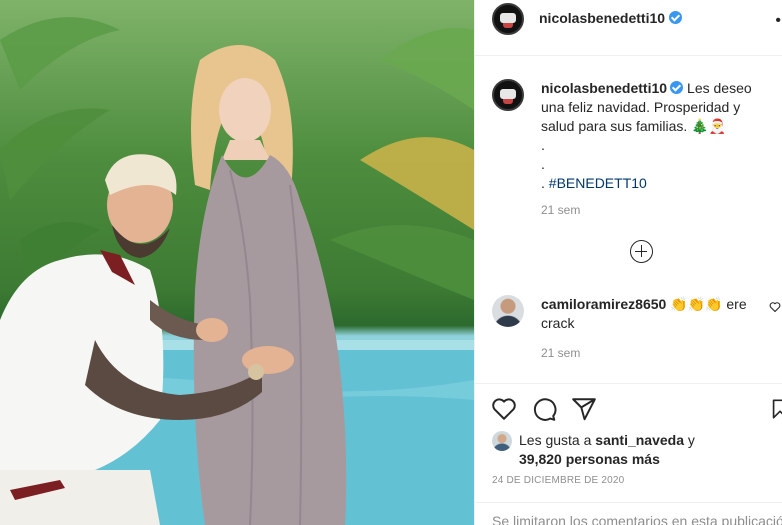 The width and height of the screenshot is (782, 525). What do you see at coordinates (589, 459) in the screenshot?
I see `likes-count: 39,820 personas más` at bounding box center [589, 459].